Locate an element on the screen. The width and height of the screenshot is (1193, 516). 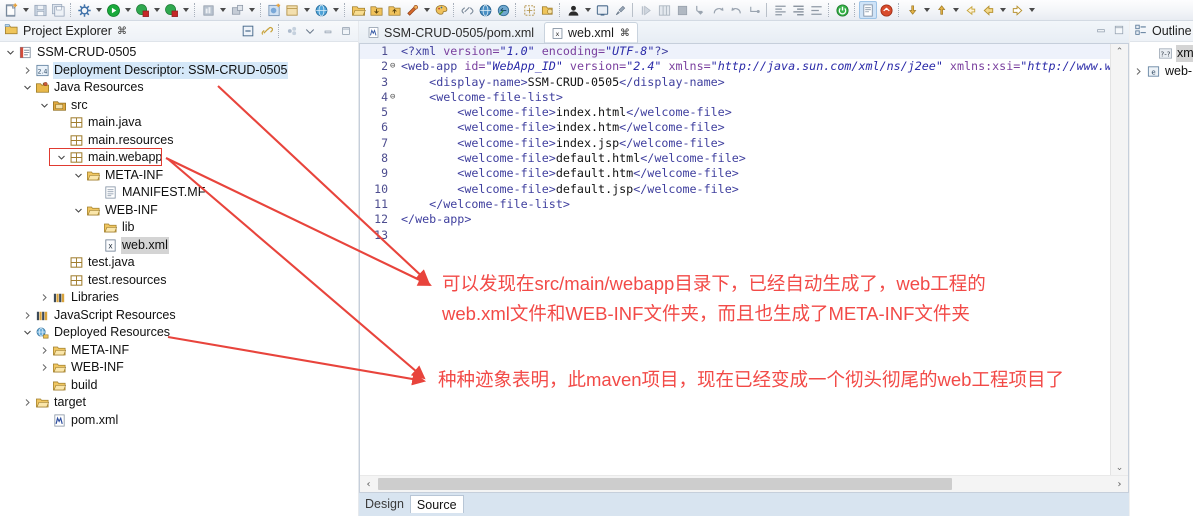
step-return-icon is located at coordinates (736, 10).